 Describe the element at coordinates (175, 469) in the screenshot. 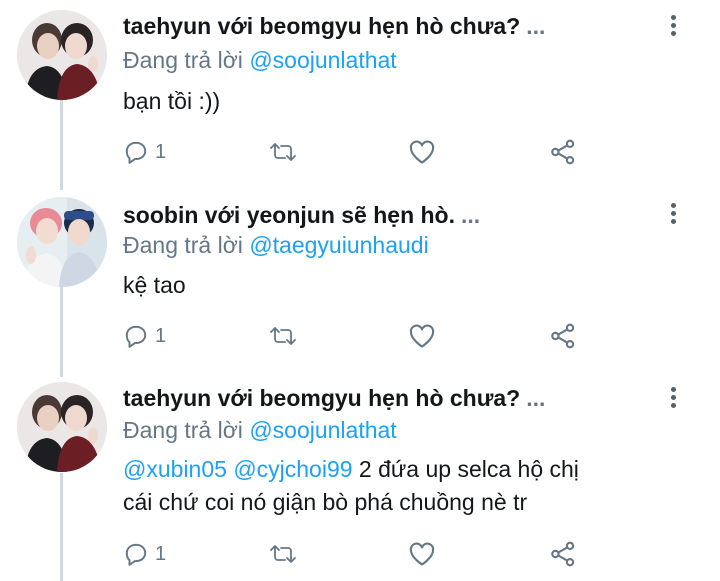

I see `mention-link: @xubin05` at that location.